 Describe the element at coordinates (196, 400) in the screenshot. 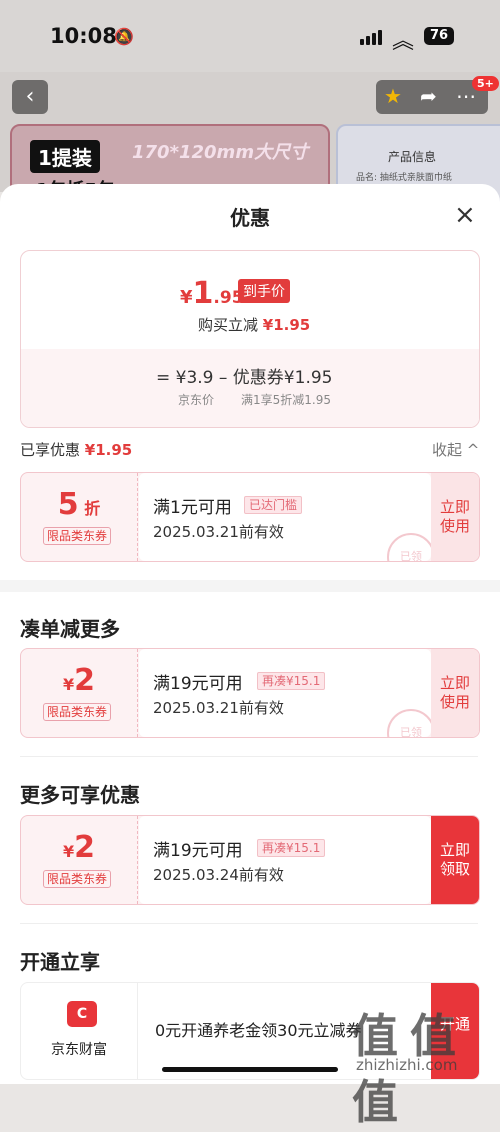

I see `jd-price-caption: 京东价` at that location.